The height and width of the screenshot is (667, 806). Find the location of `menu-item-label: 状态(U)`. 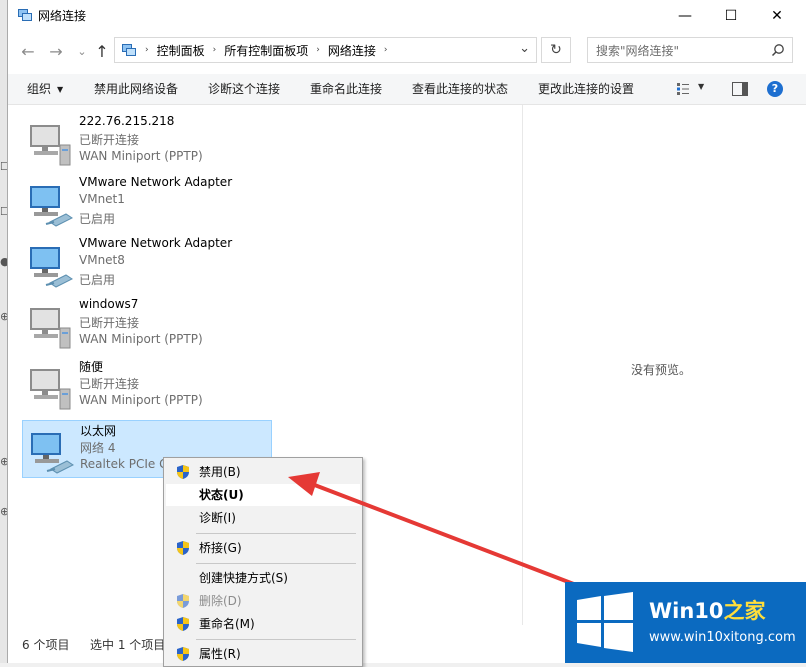

menu-item-label: 状态(U) is located at coordinates (221, 495).